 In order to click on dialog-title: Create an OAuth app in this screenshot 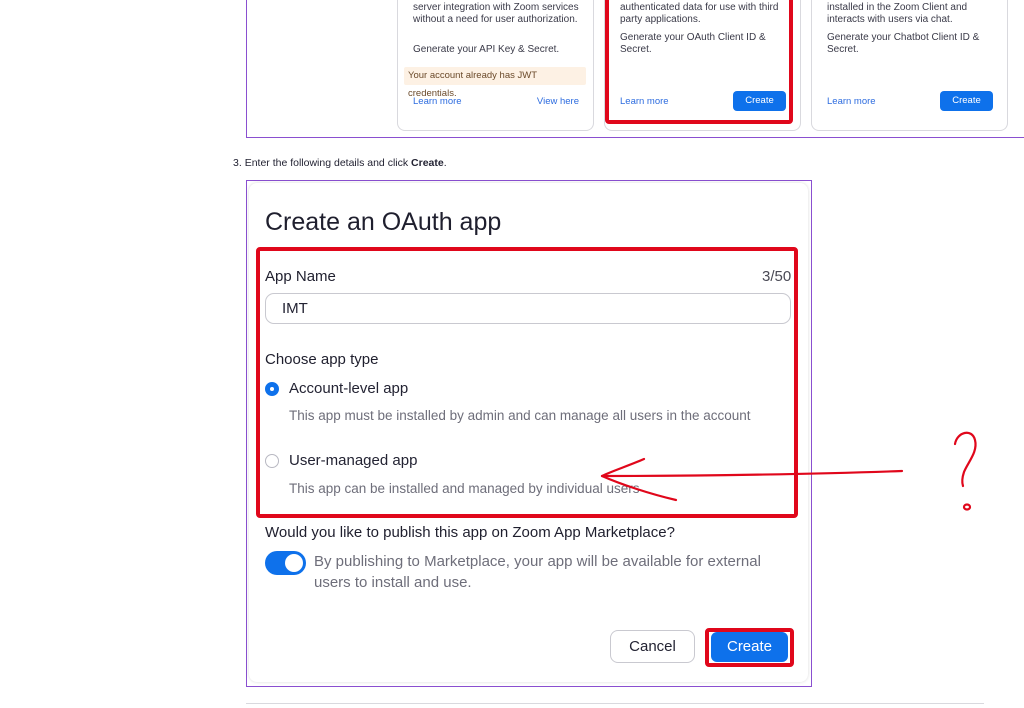, I will do `click(383, 222)`.